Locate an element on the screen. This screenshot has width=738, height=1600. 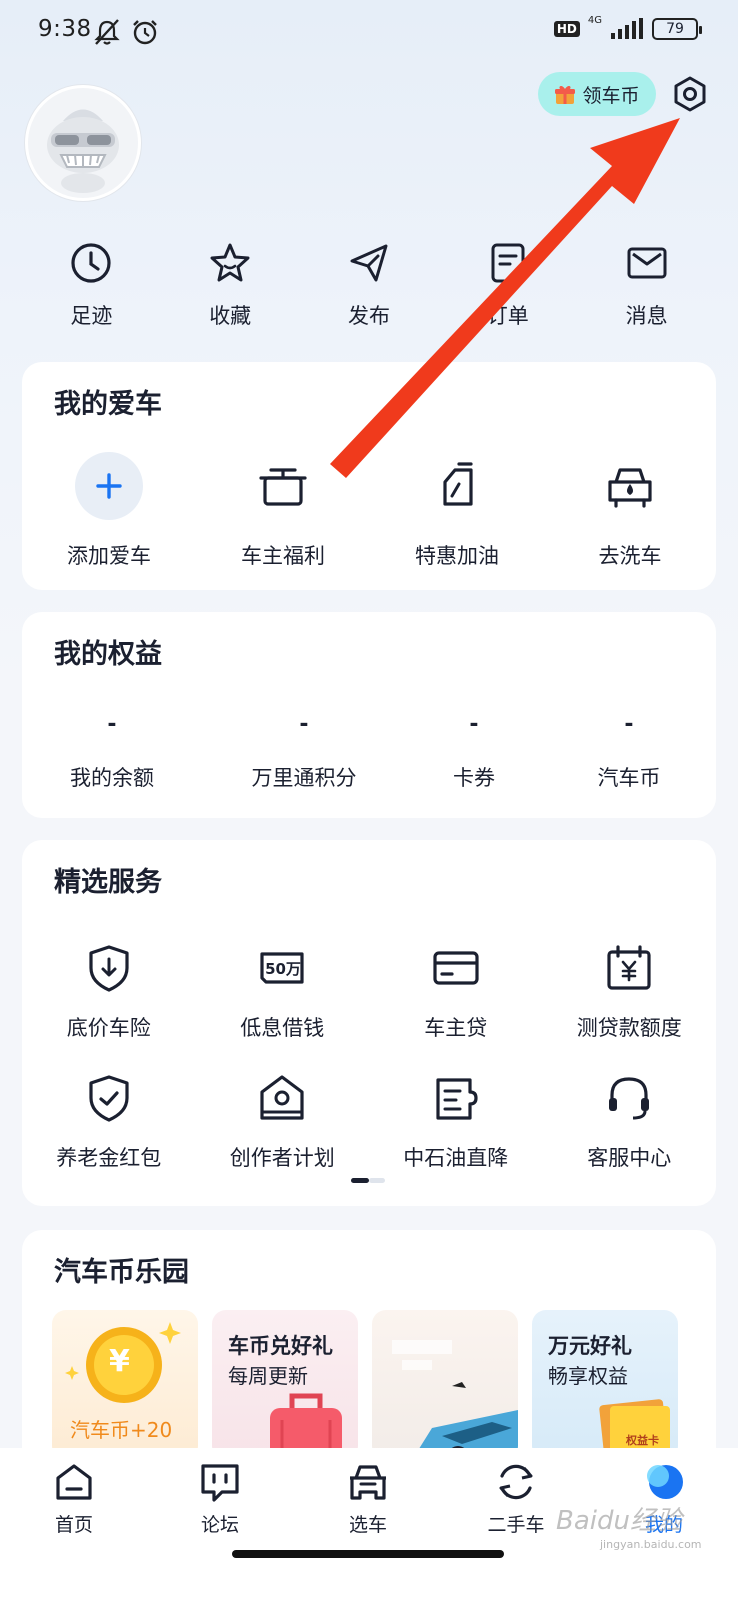
quick-action-footprint: 足迹 is located at coordinates (91, 295).